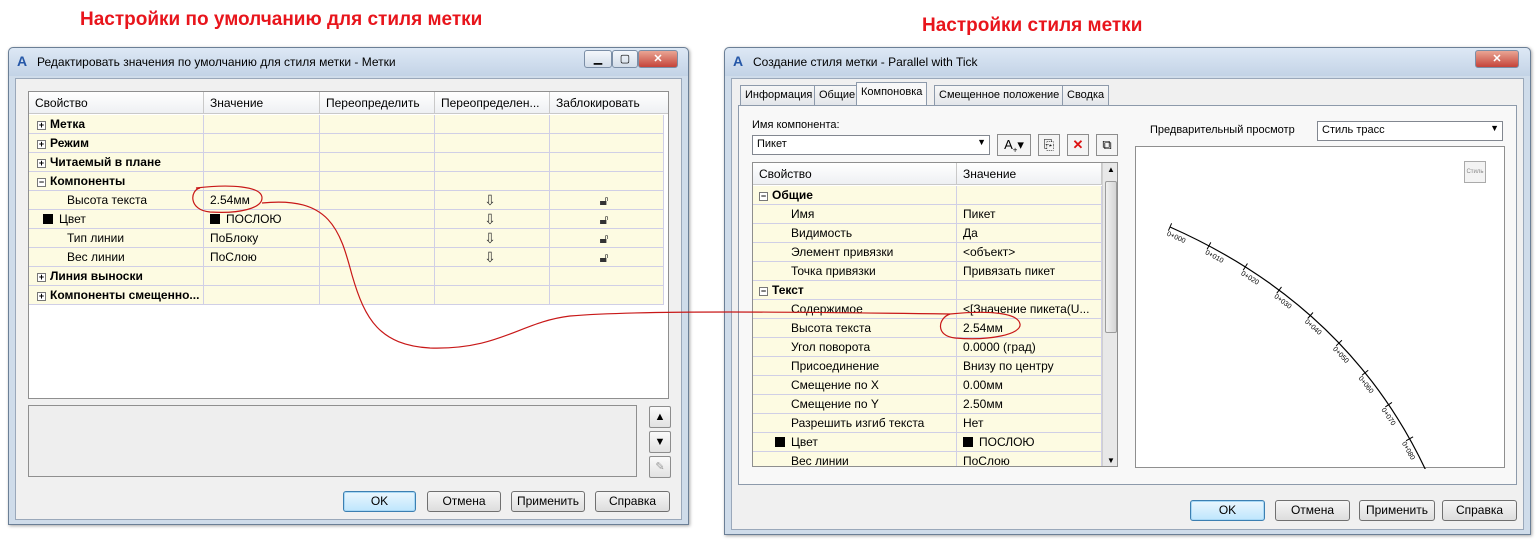 Image resolution: width=1540 pixels, height=543 pixels. What do you see at coordinates (892, 93) in the screenshot?
I see `tab-layout: Компоновка` at bounding box center [892, 93].